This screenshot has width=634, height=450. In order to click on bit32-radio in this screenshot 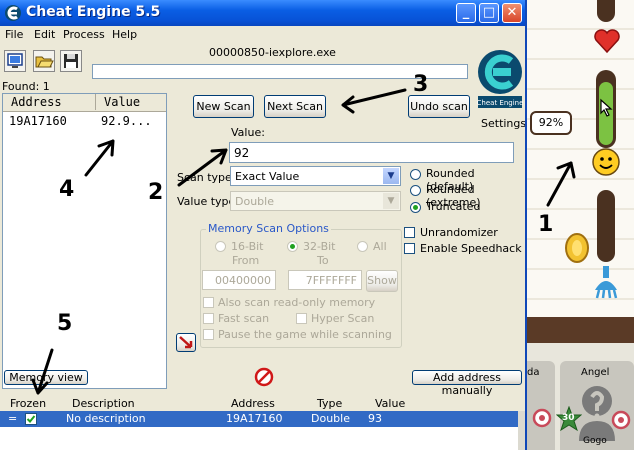, I will do `click(292, 246)`.